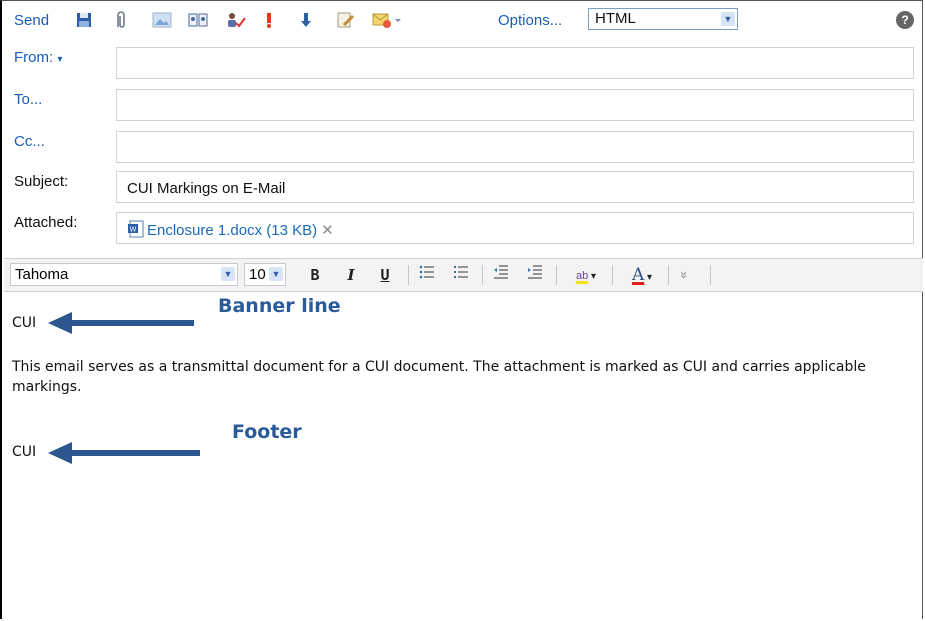 The width and height of the screenshot is (925, 621). I want to click on request-receipt-icon, so click(387, 20).